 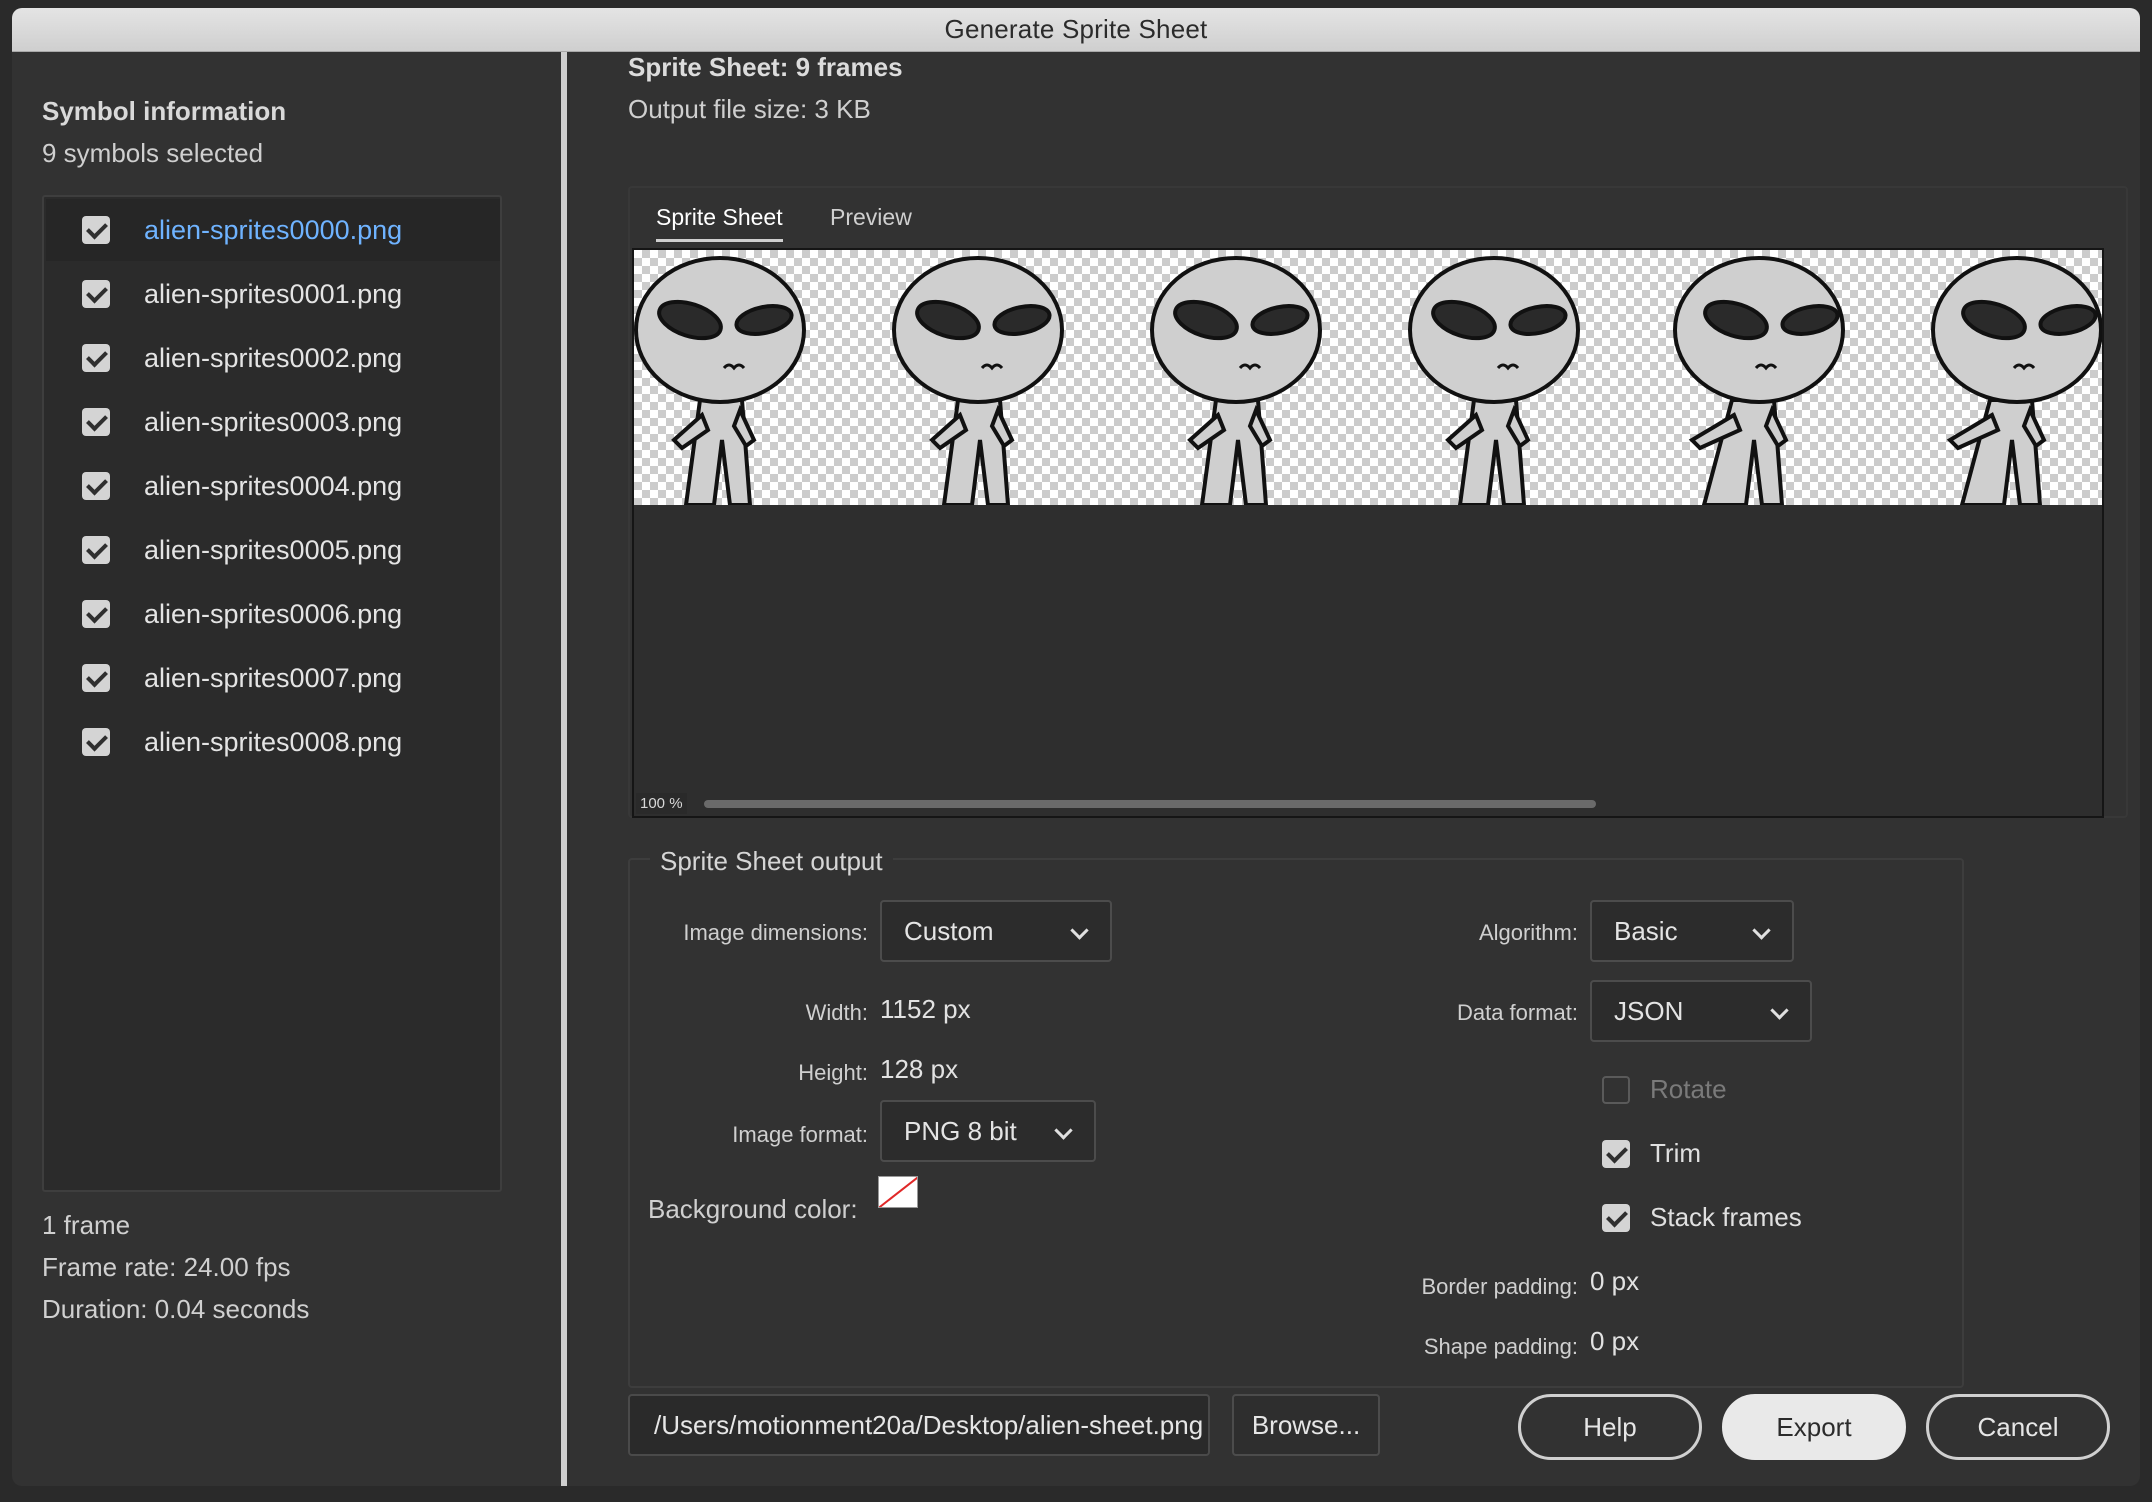 I want to click on alien-sprites-preview, so click(x=1368, y=381).